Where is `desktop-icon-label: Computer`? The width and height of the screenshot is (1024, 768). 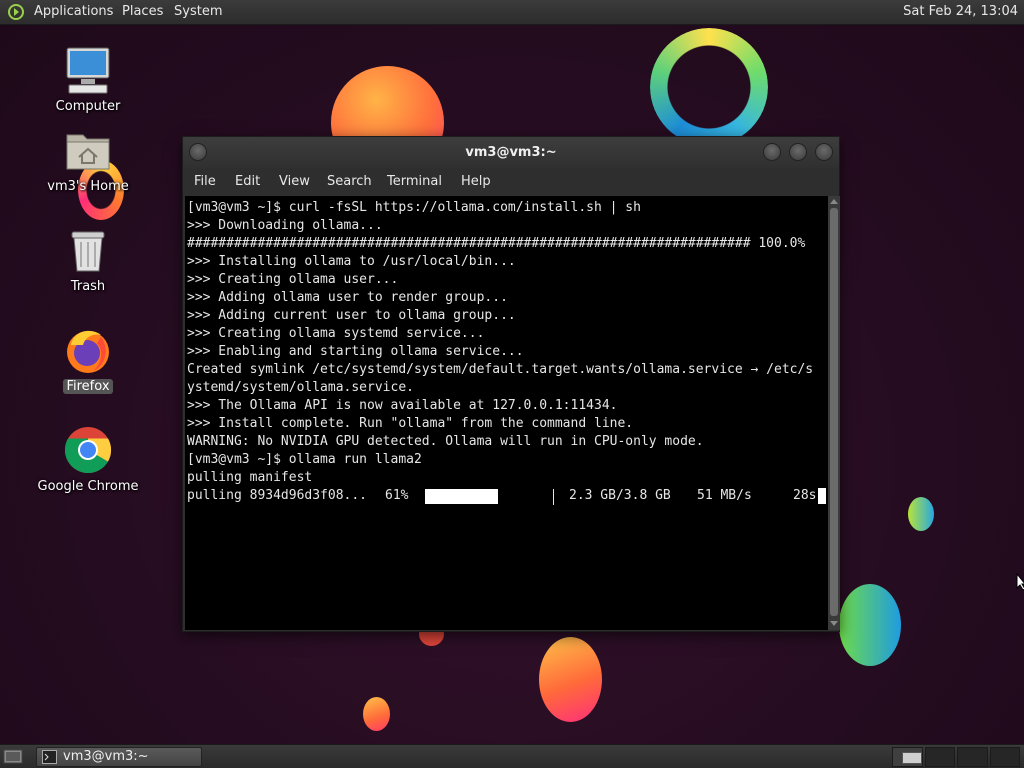
desktop-icon-label: Computer is located at coordinates (88, 106).